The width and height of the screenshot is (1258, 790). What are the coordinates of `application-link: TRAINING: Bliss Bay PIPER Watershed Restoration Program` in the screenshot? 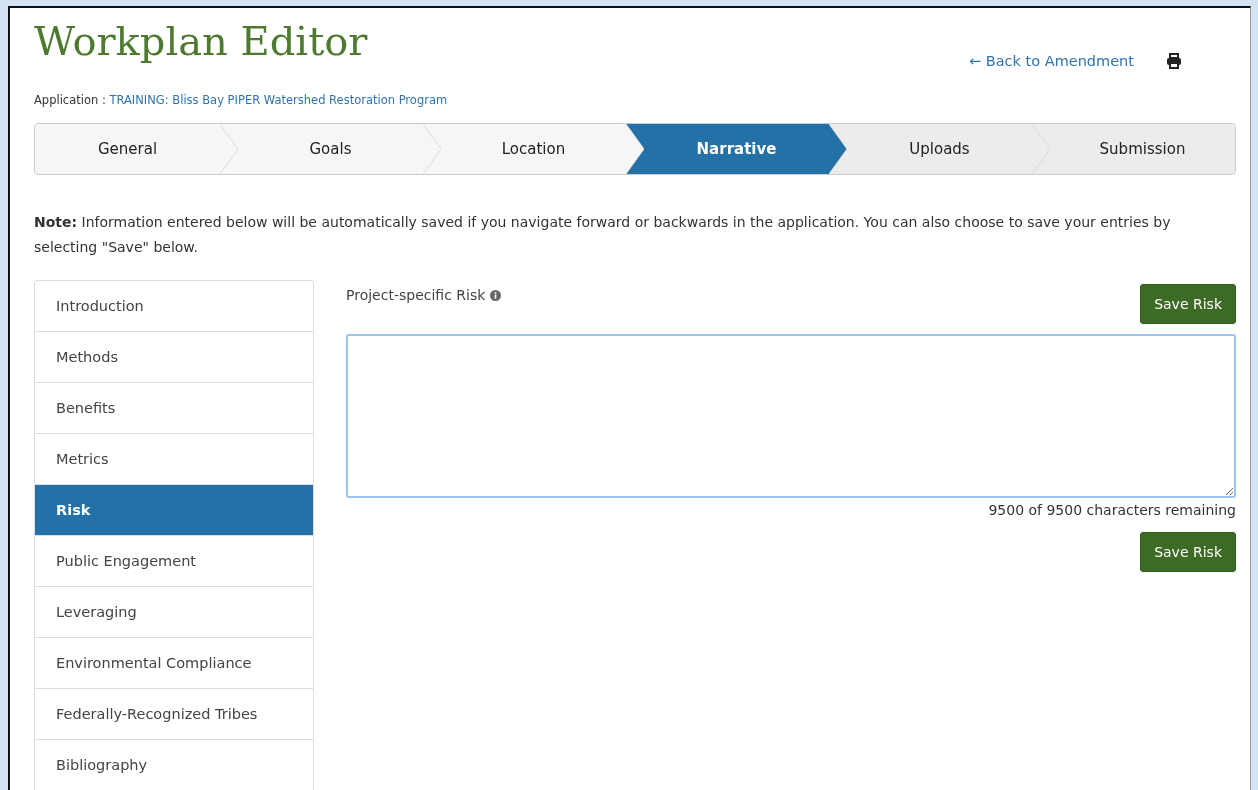 It's located at (278, 100).